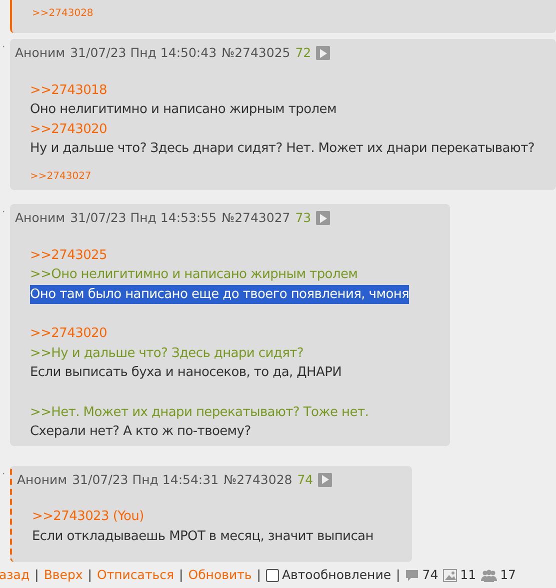  I want to click on nav-link: азад, so click(15, 575).